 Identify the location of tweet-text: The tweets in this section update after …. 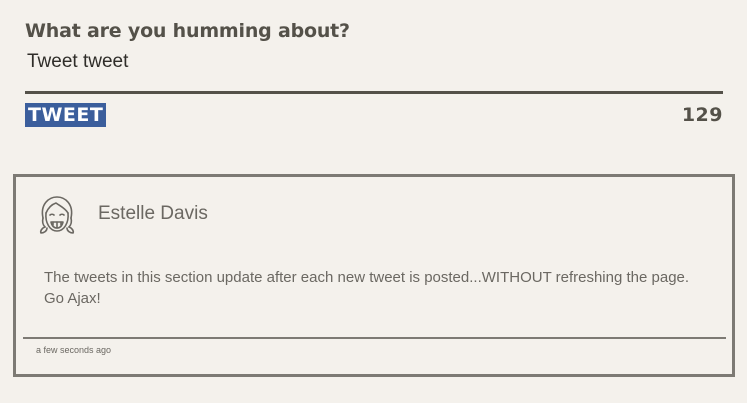
(367, 288).